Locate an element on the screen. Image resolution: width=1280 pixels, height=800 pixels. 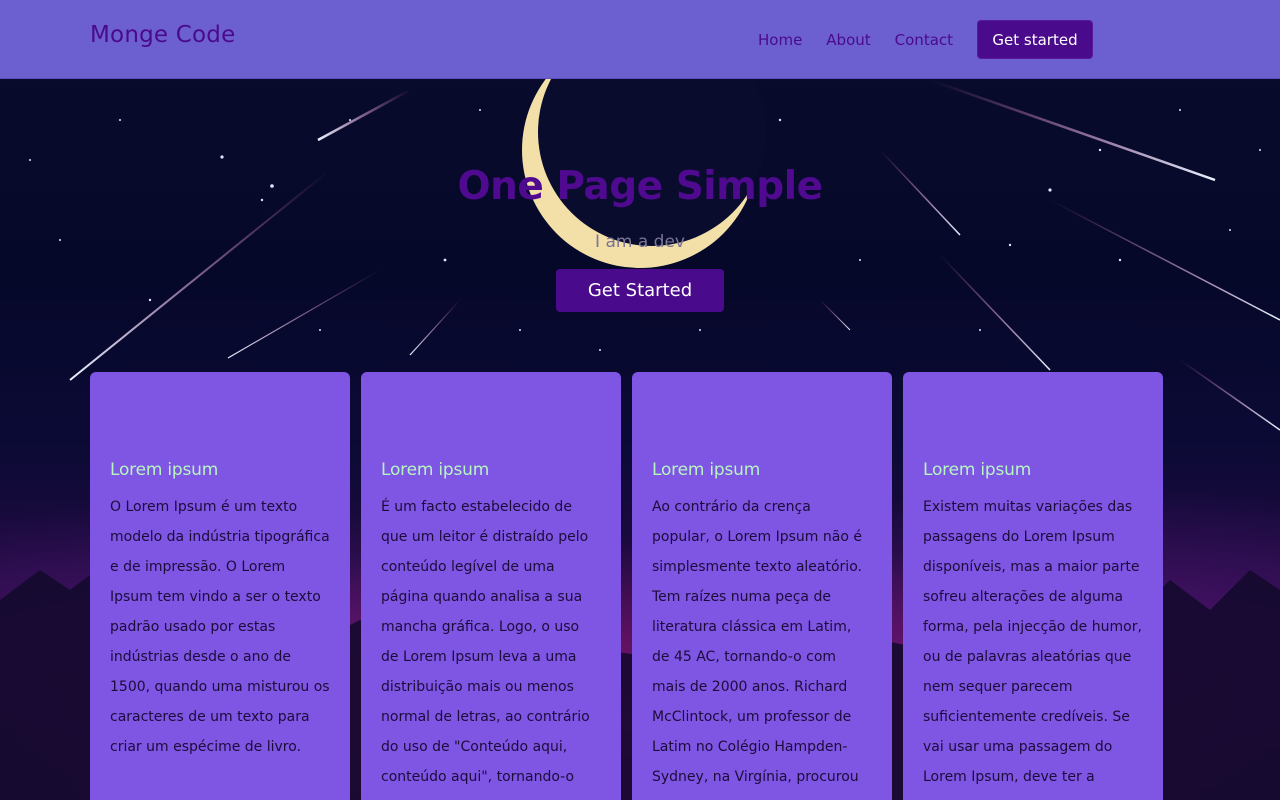
nav-link-contact: Contact is located at coordinates (924, 40).